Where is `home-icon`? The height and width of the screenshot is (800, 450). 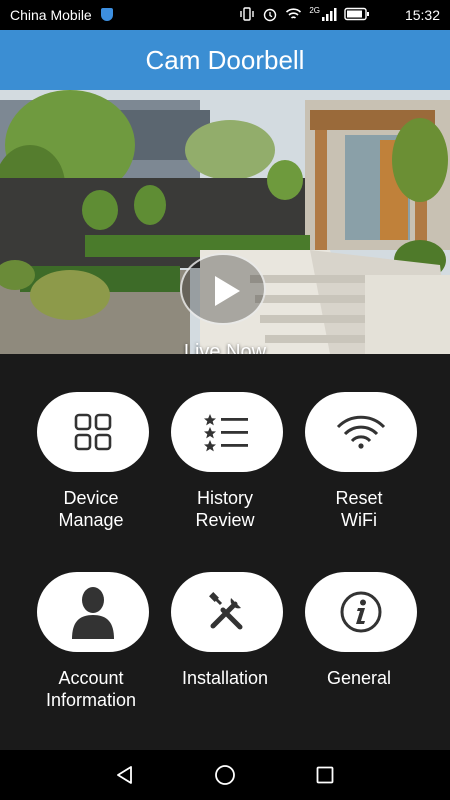
home-icon is located at coordinates (225, 775).